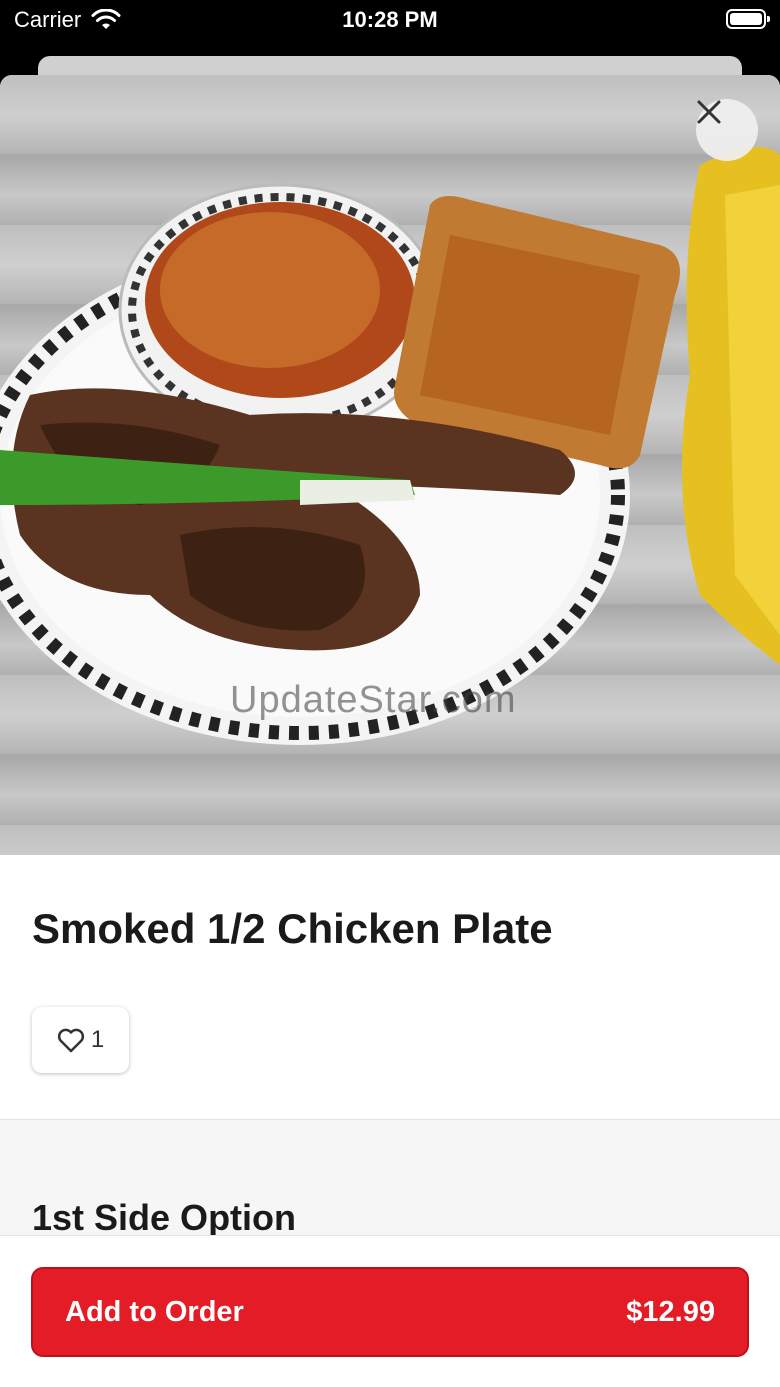 Image resolution: width=780 pixels, height=1387 pixels. I want to click on clock: 10:28 PM, so click(390, 19).